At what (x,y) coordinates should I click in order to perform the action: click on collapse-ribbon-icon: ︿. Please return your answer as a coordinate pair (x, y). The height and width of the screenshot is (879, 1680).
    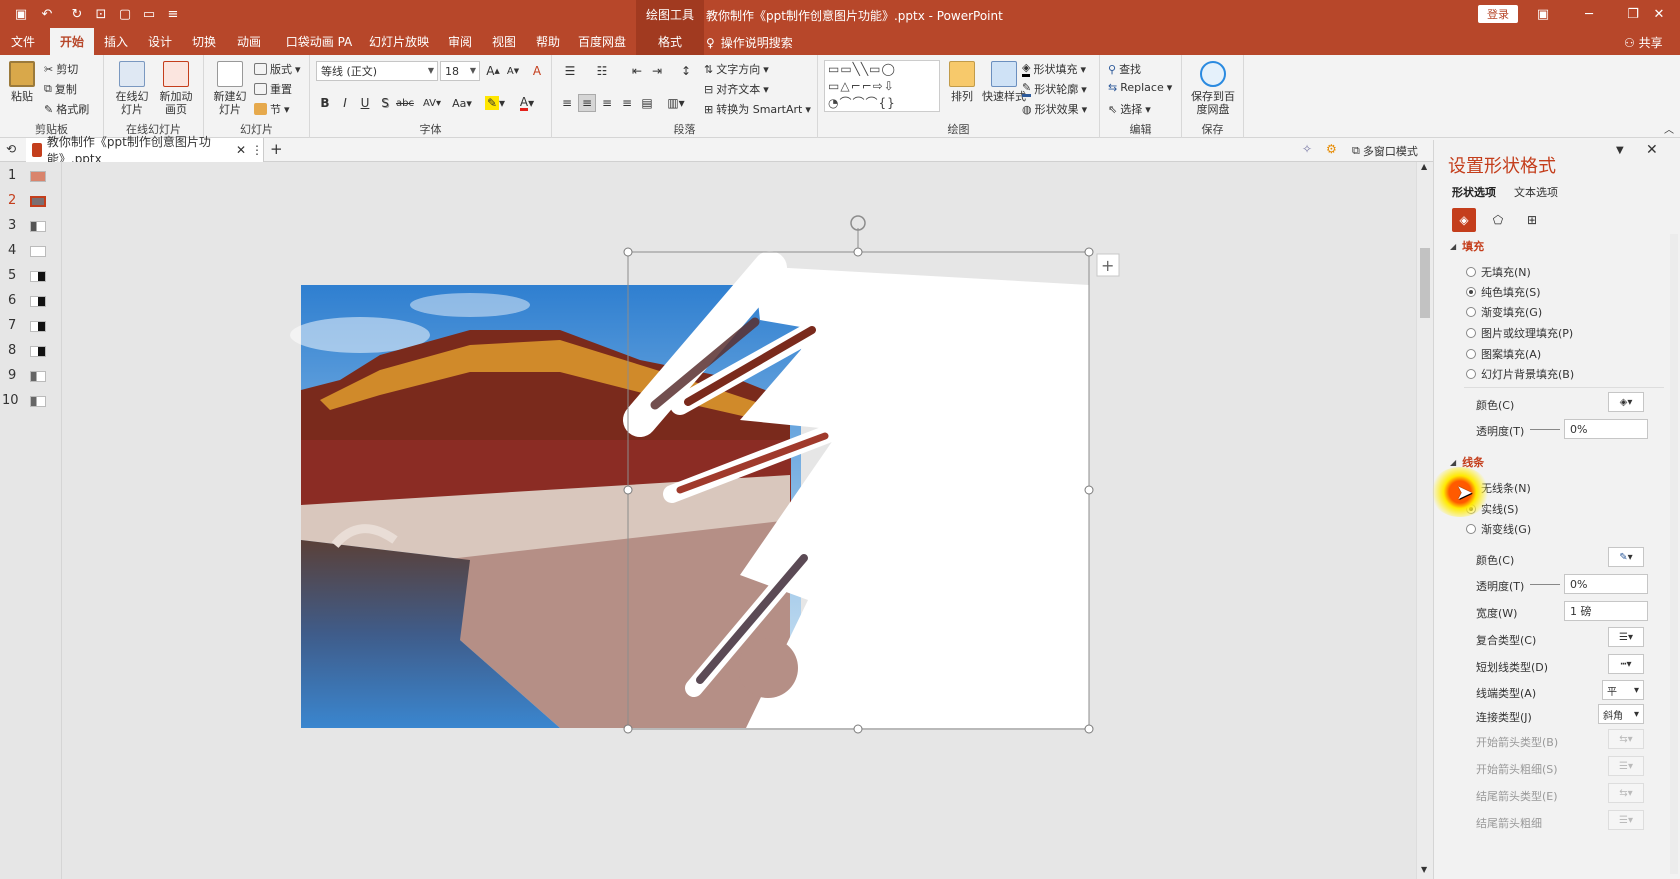
    Looking at the image, I should click on (1669, 128).